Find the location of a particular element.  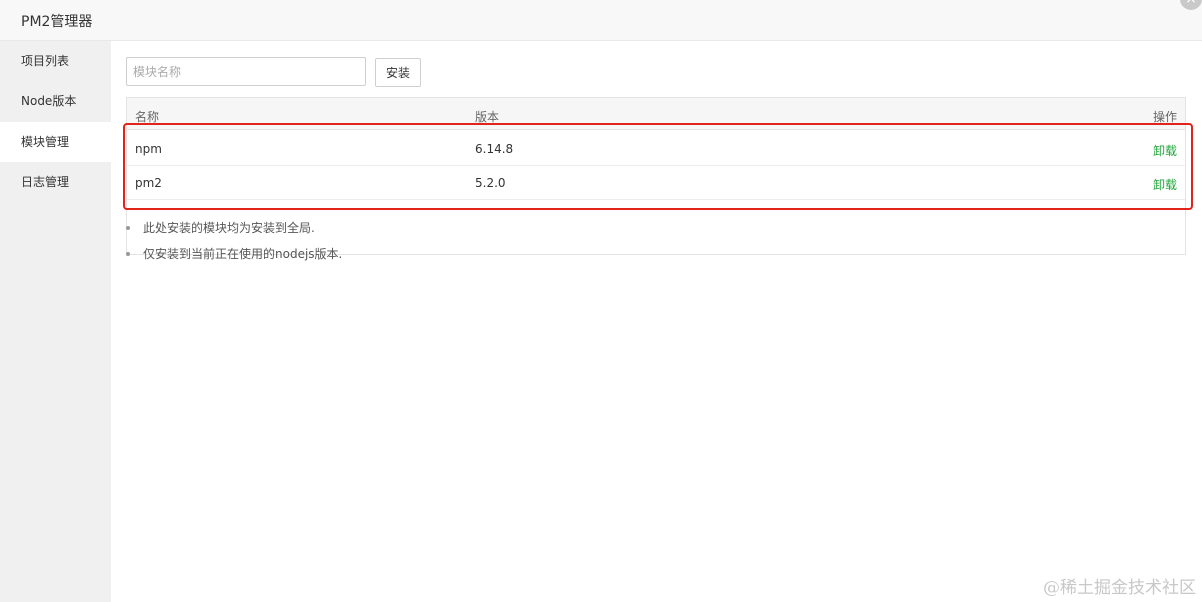

install-button: 安装 is located at coordinates (398, 72).